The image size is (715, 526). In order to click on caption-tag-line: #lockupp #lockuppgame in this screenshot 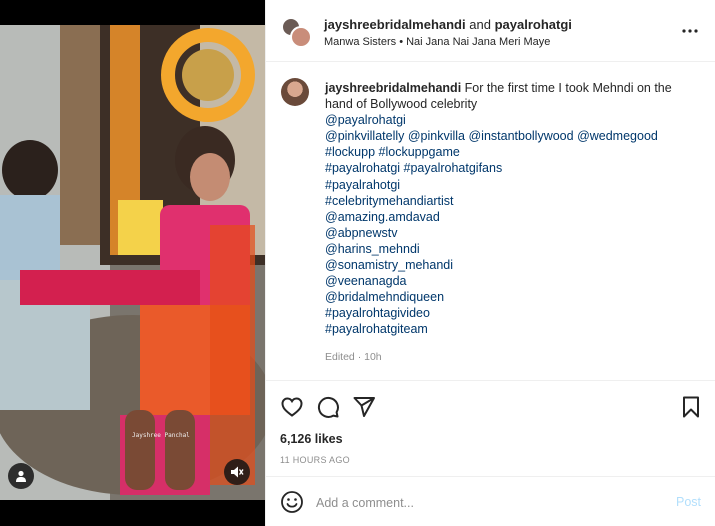, I will do `click(511, 152)`.